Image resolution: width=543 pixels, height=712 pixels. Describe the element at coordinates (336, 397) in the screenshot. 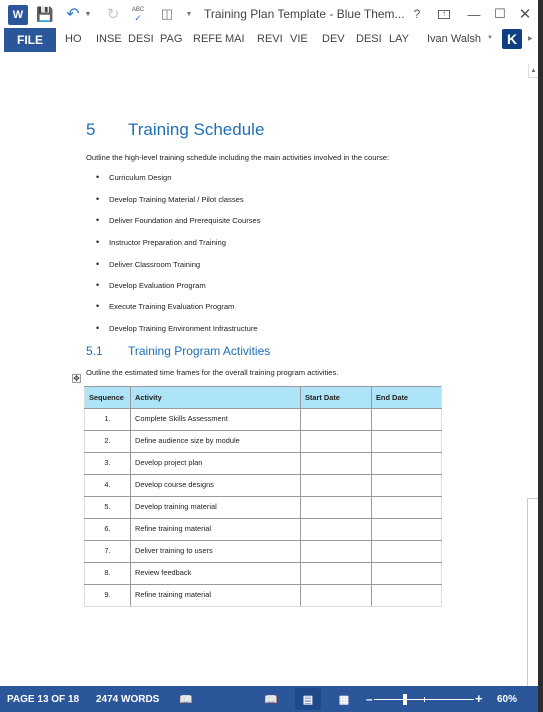

I see `header-start-date: Start Date` at that location.